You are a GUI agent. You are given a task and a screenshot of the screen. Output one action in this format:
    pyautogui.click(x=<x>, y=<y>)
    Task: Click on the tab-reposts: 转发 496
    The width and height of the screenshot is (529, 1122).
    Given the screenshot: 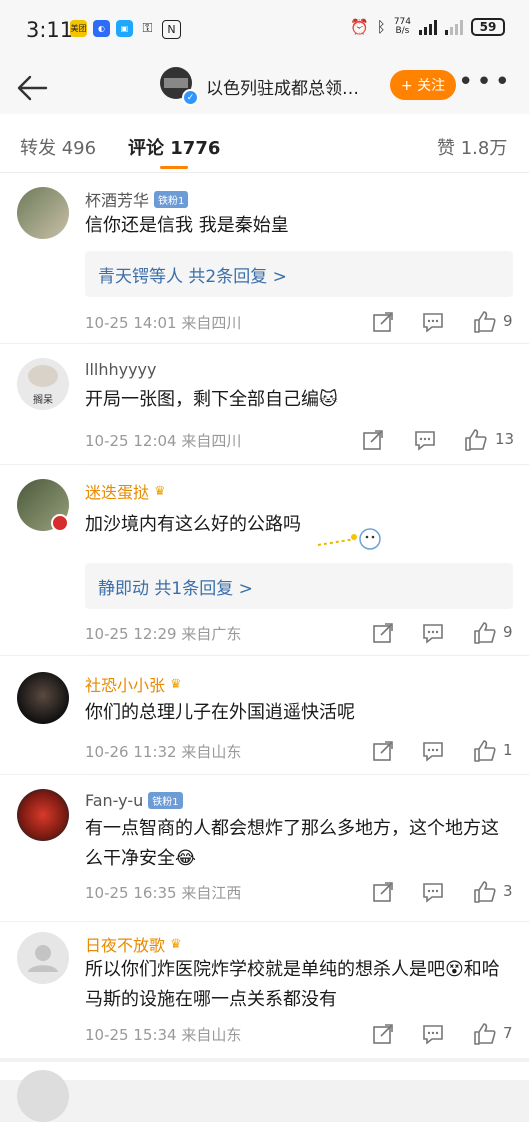 What is the action you would take?
    pyautogui.click(x=58, y=147)
    